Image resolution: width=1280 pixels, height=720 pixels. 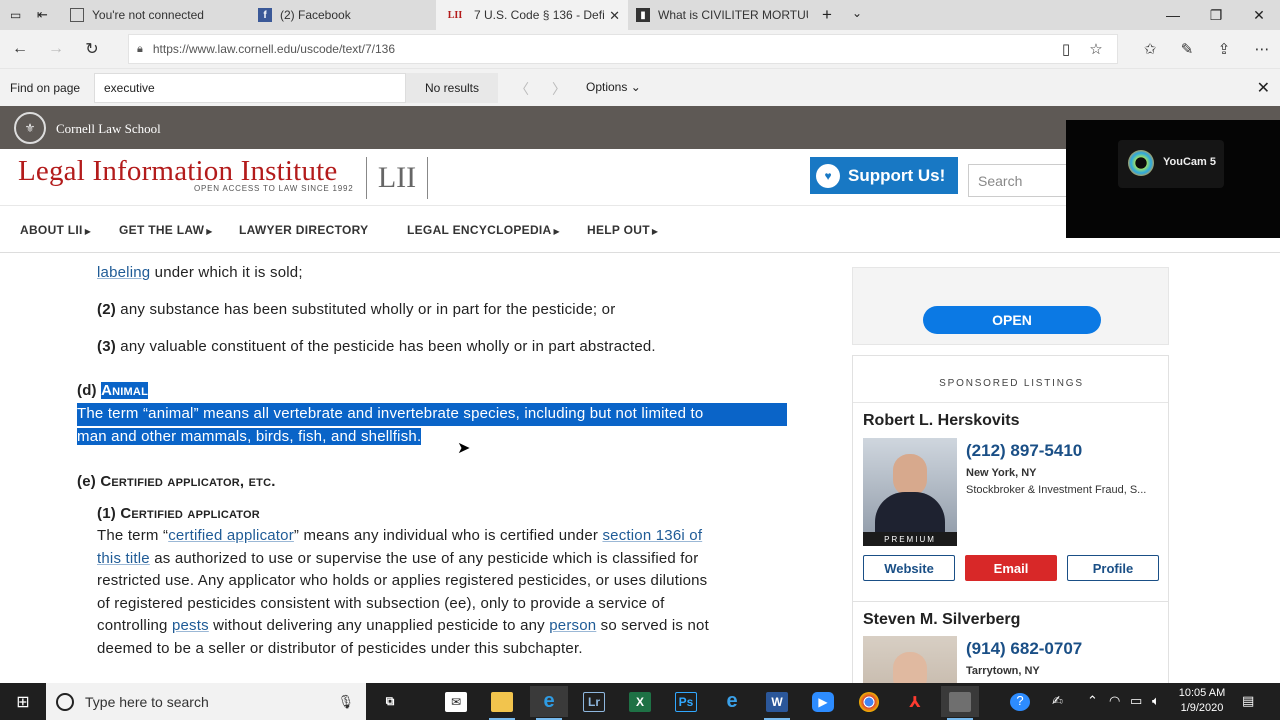 What do you see at coordinates (1011, 568) in the screenshot?
I see `email-button: Email` at bounding box center [1011, 568].